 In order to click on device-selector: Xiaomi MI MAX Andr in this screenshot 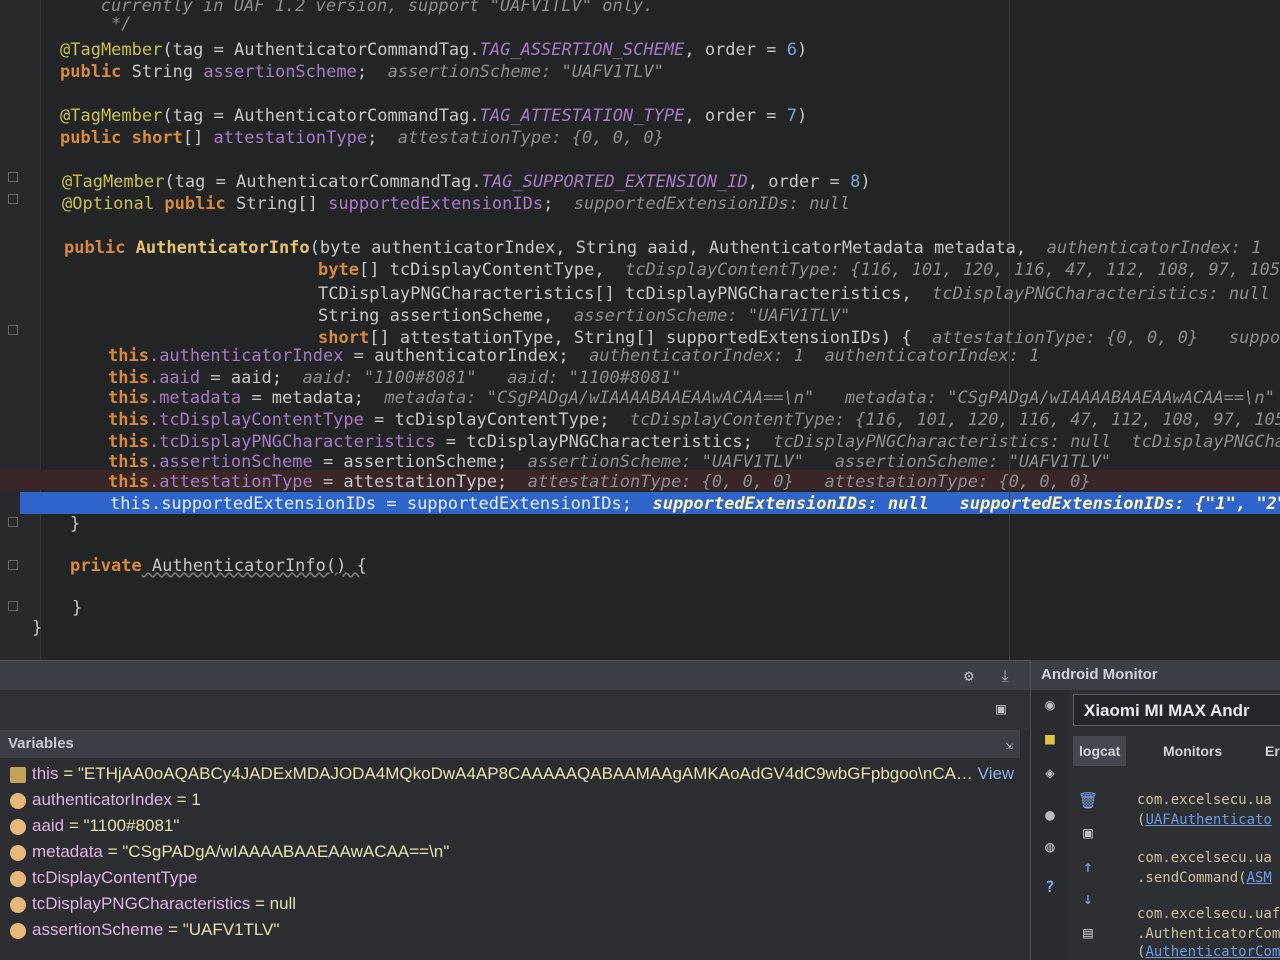, I will do `click(1176, 710)`.